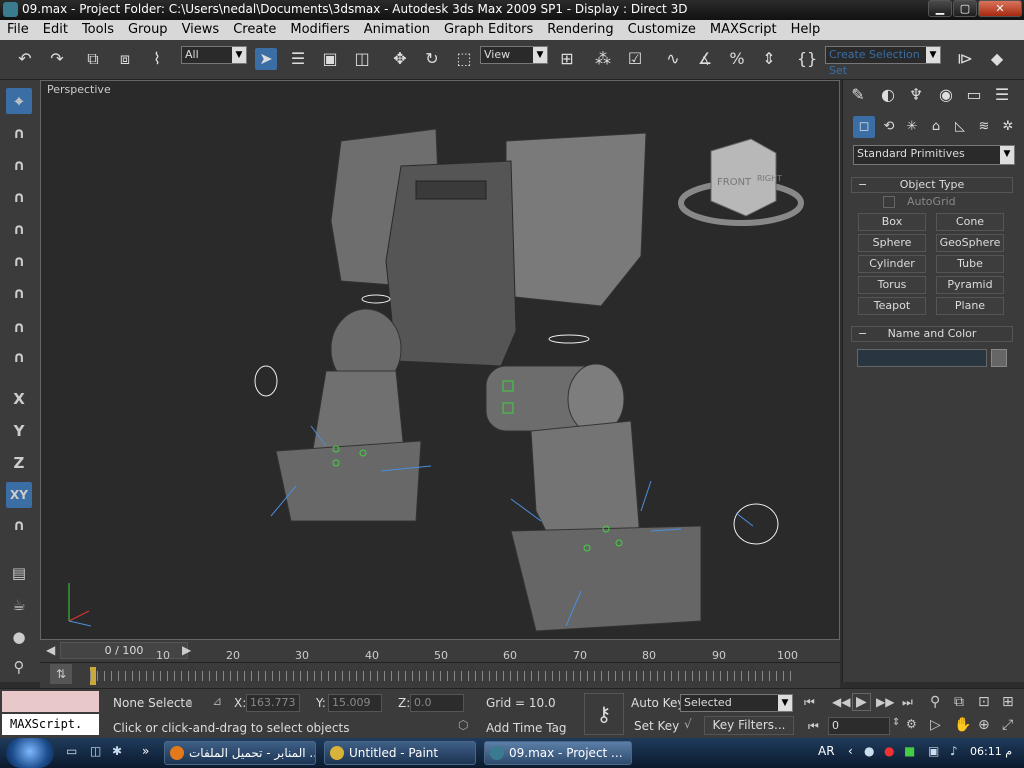 This screenshot has height=768, width=1024. I want to click on next-frame-icon: ▶▶, so click(885, 702).